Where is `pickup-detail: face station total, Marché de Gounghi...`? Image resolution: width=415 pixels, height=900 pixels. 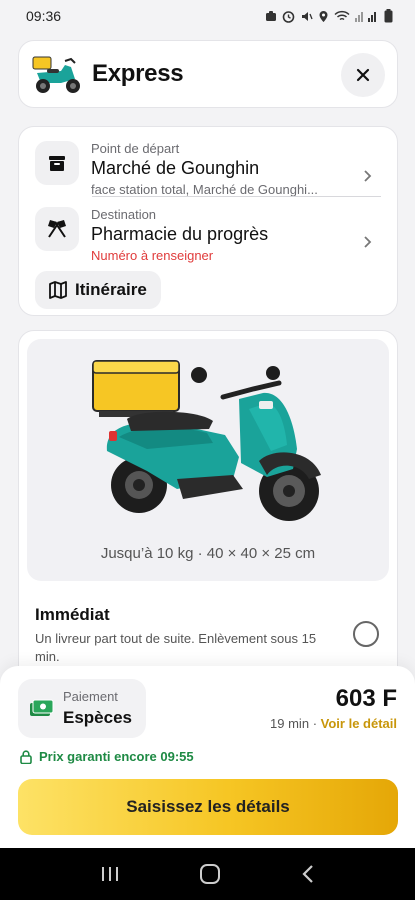
pickup-detail: face station total, Marché de Gounghi... is located at coordinates (204, 189).